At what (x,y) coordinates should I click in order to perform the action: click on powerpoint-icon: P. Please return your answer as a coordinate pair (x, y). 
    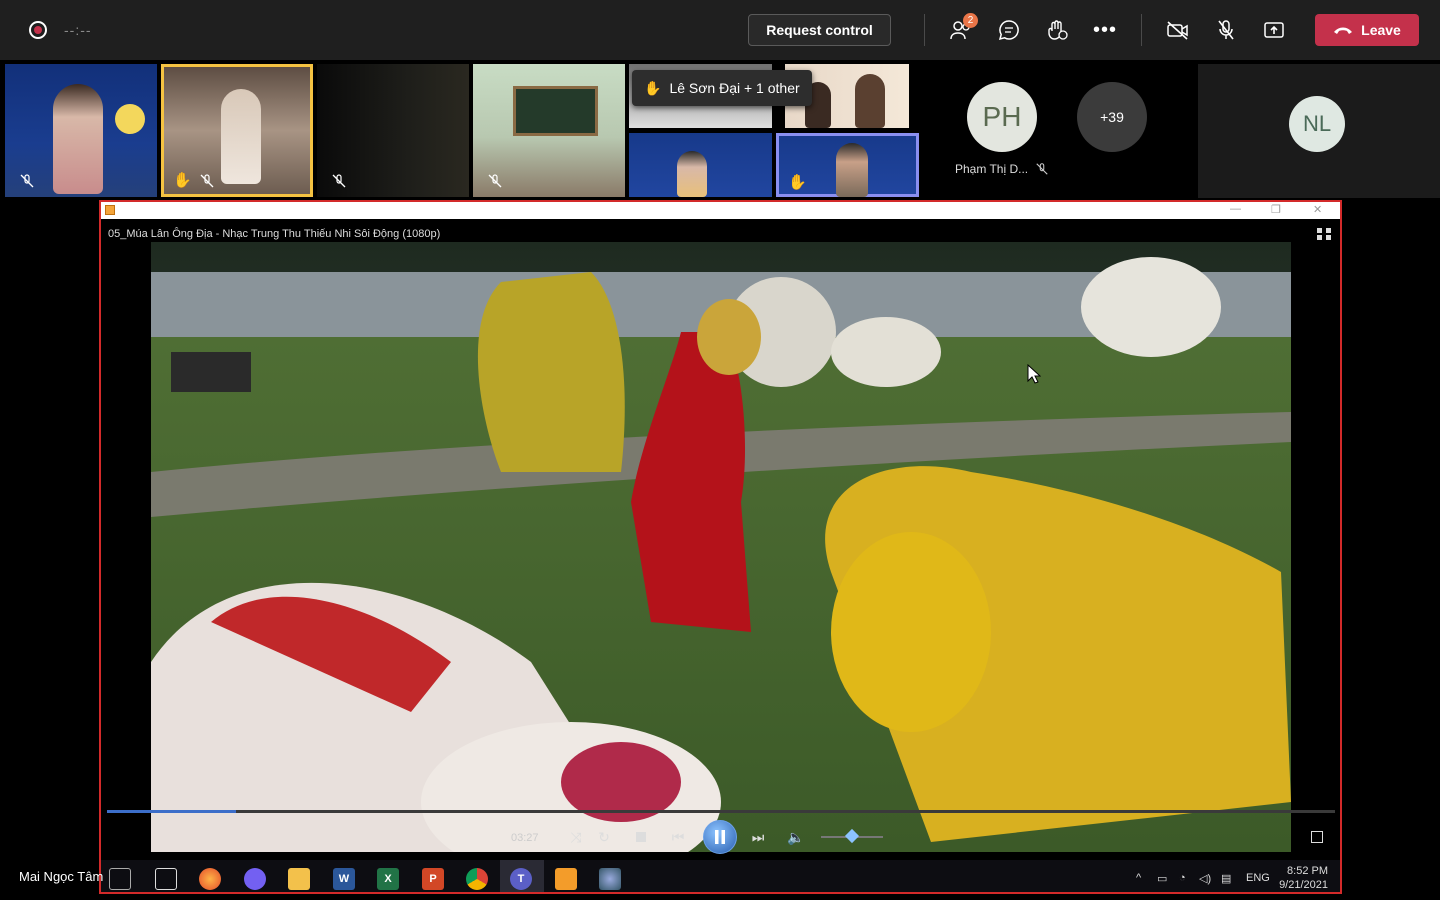
    Looking at the image, I should click on (433, 879).